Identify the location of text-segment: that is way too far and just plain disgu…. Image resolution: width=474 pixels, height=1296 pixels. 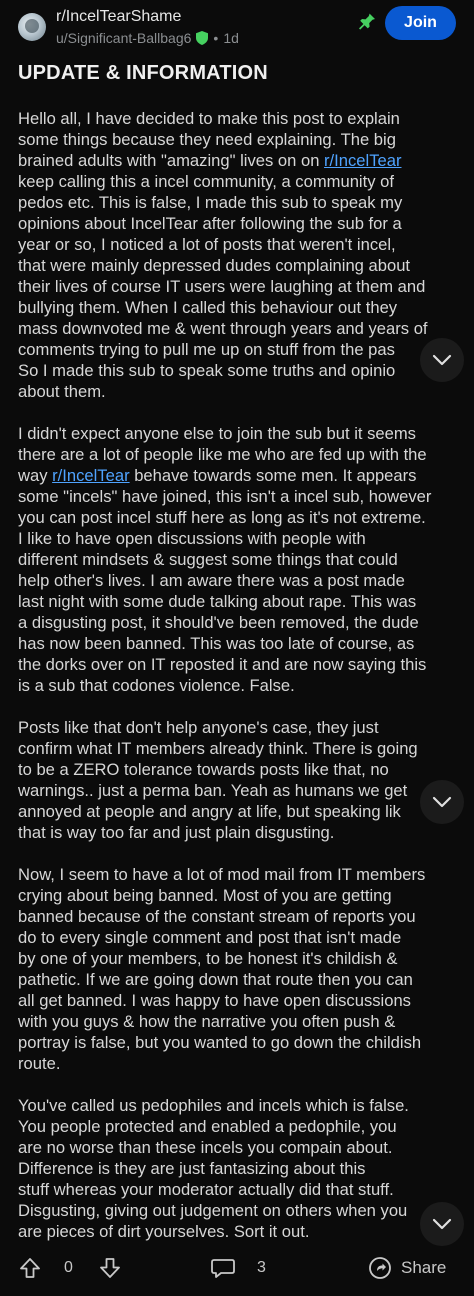
(176, 832).